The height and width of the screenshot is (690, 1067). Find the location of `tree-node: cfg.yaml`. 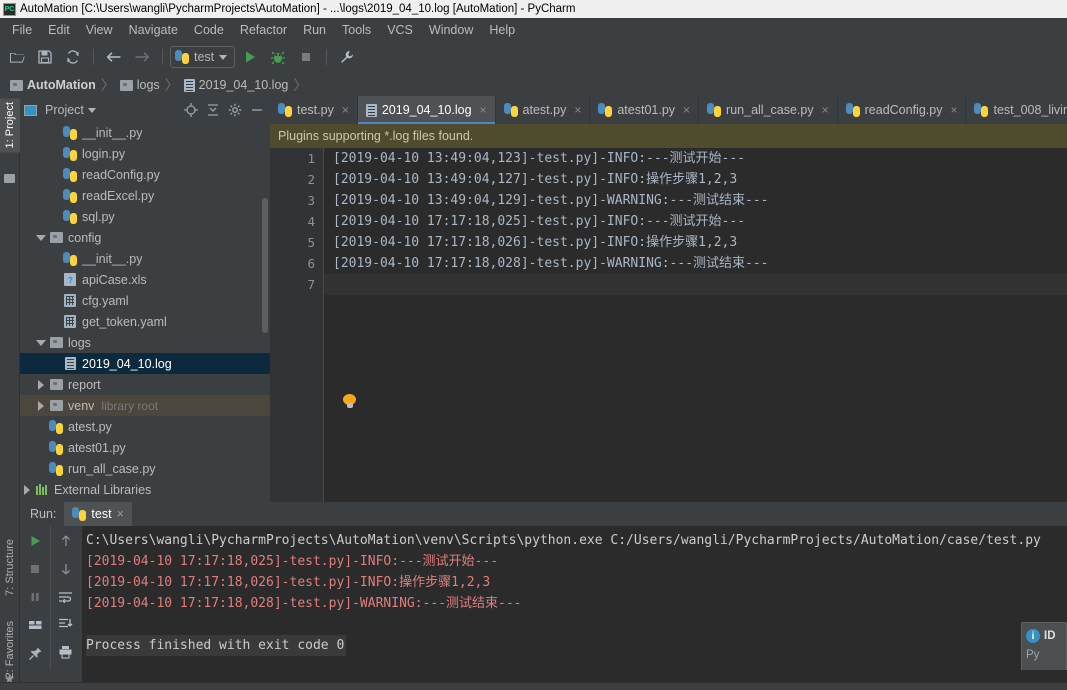

tree-node: cfg.yaml is located at coordinates (145, 300).